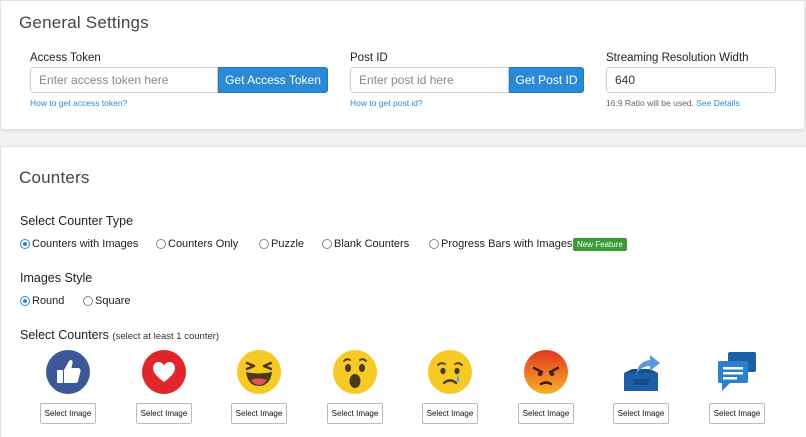 This screenshot has height=437, width=806. What do you see at coordinates (737, 371) in the screenshot?
I see `comment-icon` at bounding box center [737, 371].